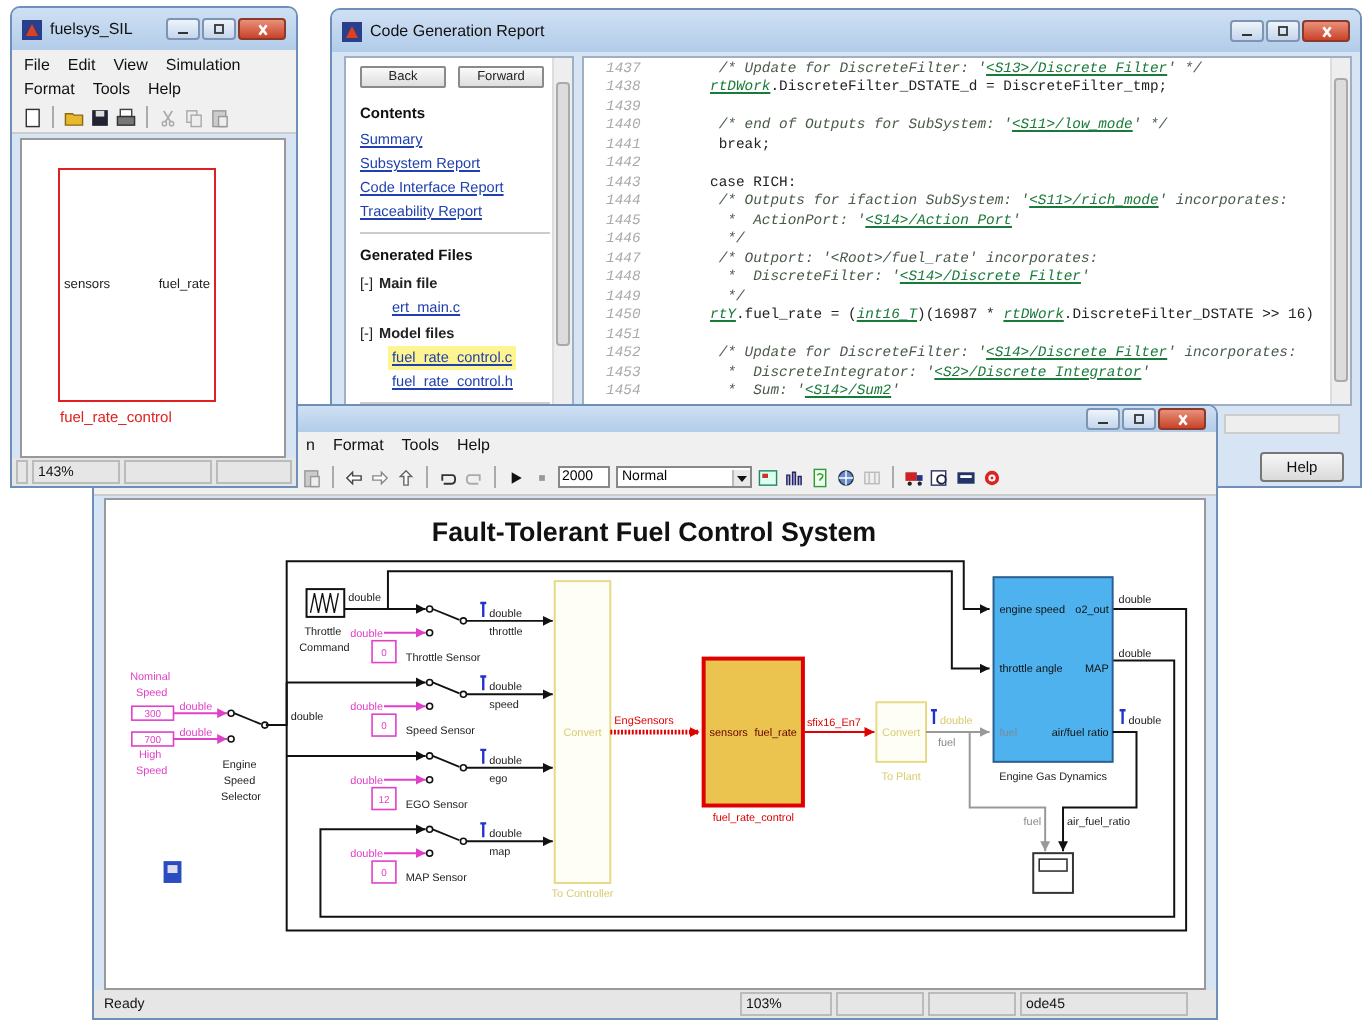  What do you see at coordinates (846, 477) in the screenshot?
I see `globe-icon` at bounding box center [846, 477].